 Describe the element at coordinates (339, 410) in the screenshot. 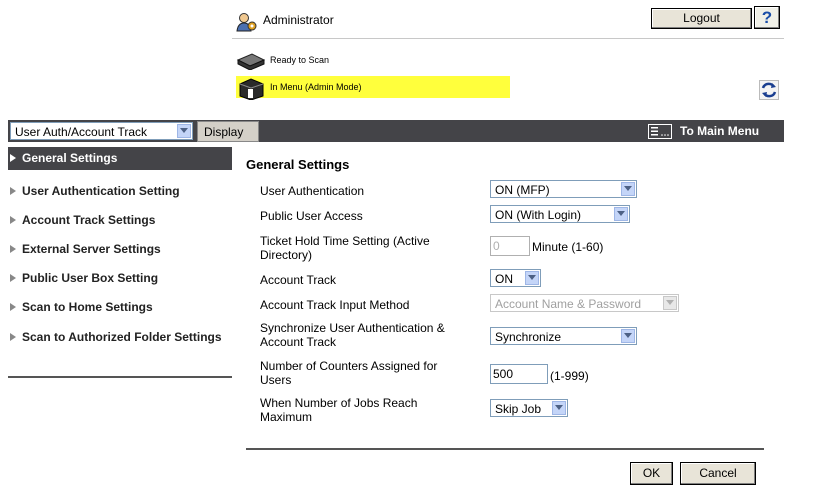

I see `jobs-maximum-label: When Number of Jobs Reach Maximum` at that location.